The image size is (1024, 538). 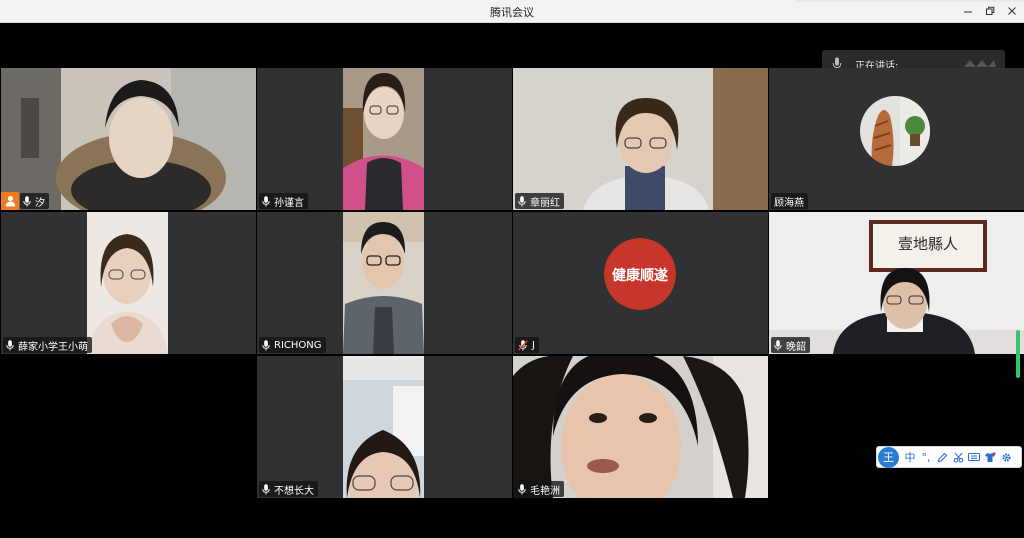 I want to click on title-bar: 腾讯会议, so click(x=512, y=11).